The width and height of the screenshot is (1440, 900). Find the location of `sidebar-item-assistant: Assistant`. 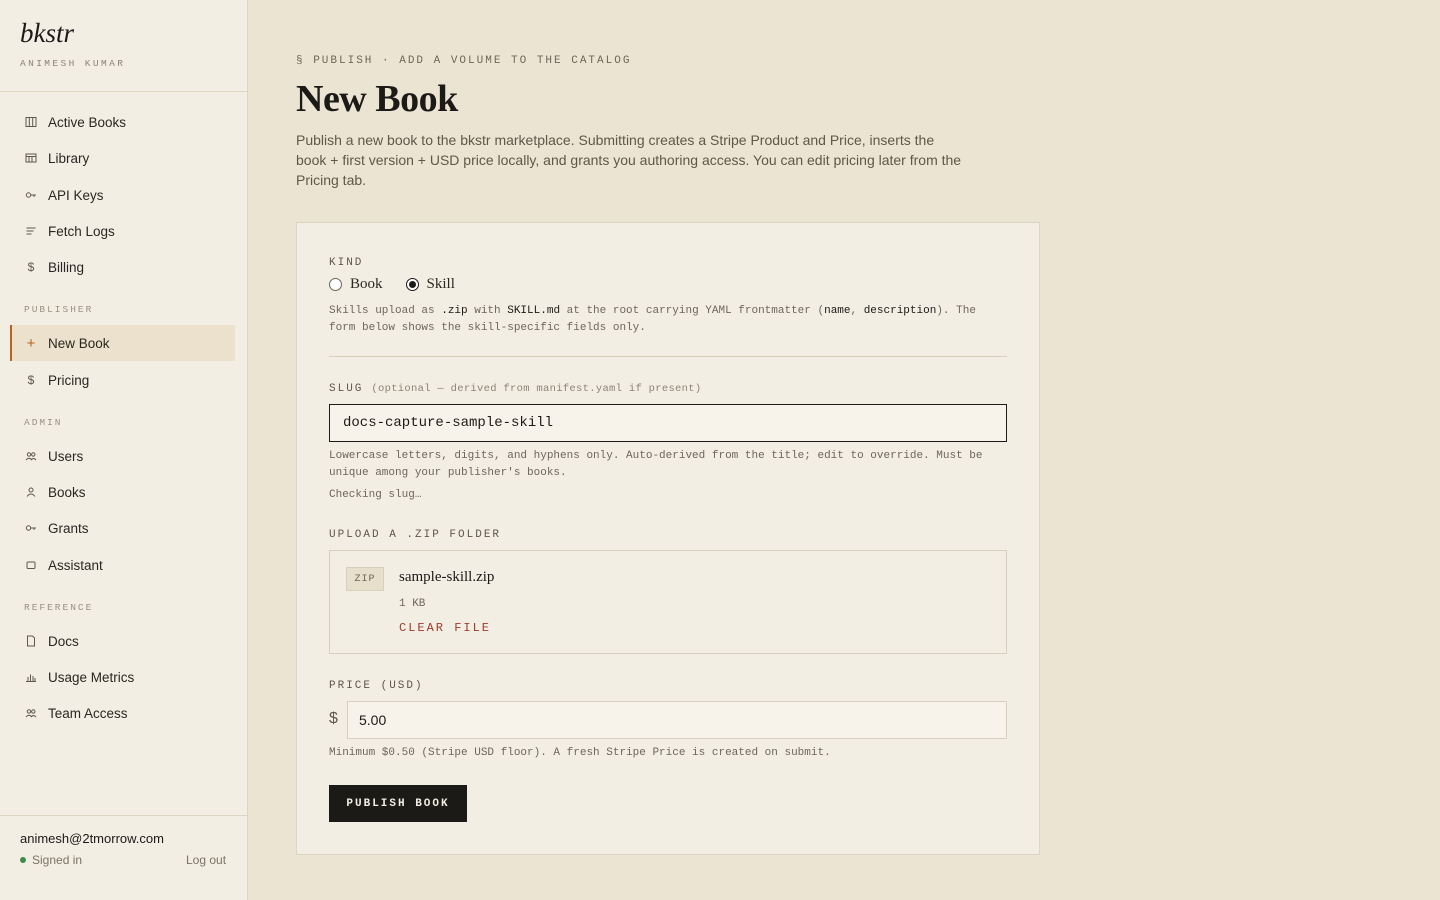

sidebar-item-assistant: Assistant is located at coordinates (122, 565).